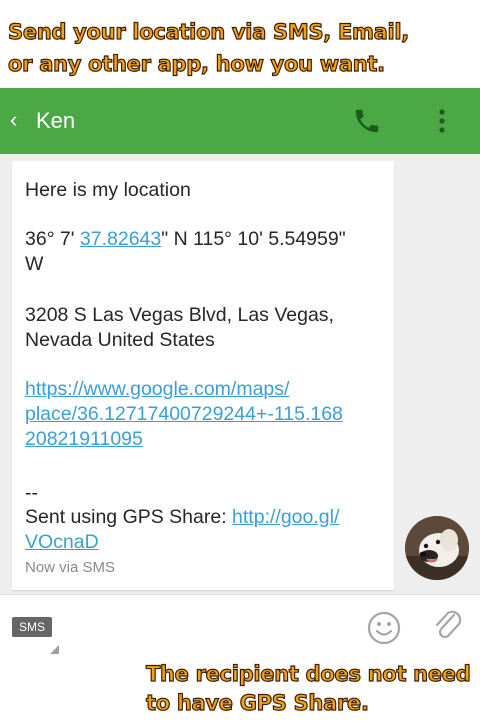 The height and width of the screenshot is (727, 480). I want to click on promo-bottom-line-1: The recipient does not need, so click(308, 673).